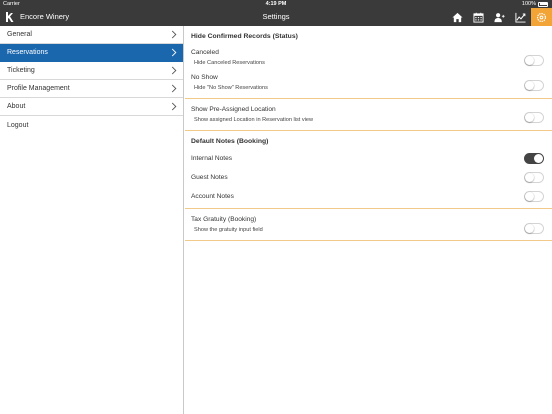 This screenshot has height=414, width=552. Describe the element at coordinates (27, 52) in the screenshot. I see `sidebar-item-label: Reservations` at that location.